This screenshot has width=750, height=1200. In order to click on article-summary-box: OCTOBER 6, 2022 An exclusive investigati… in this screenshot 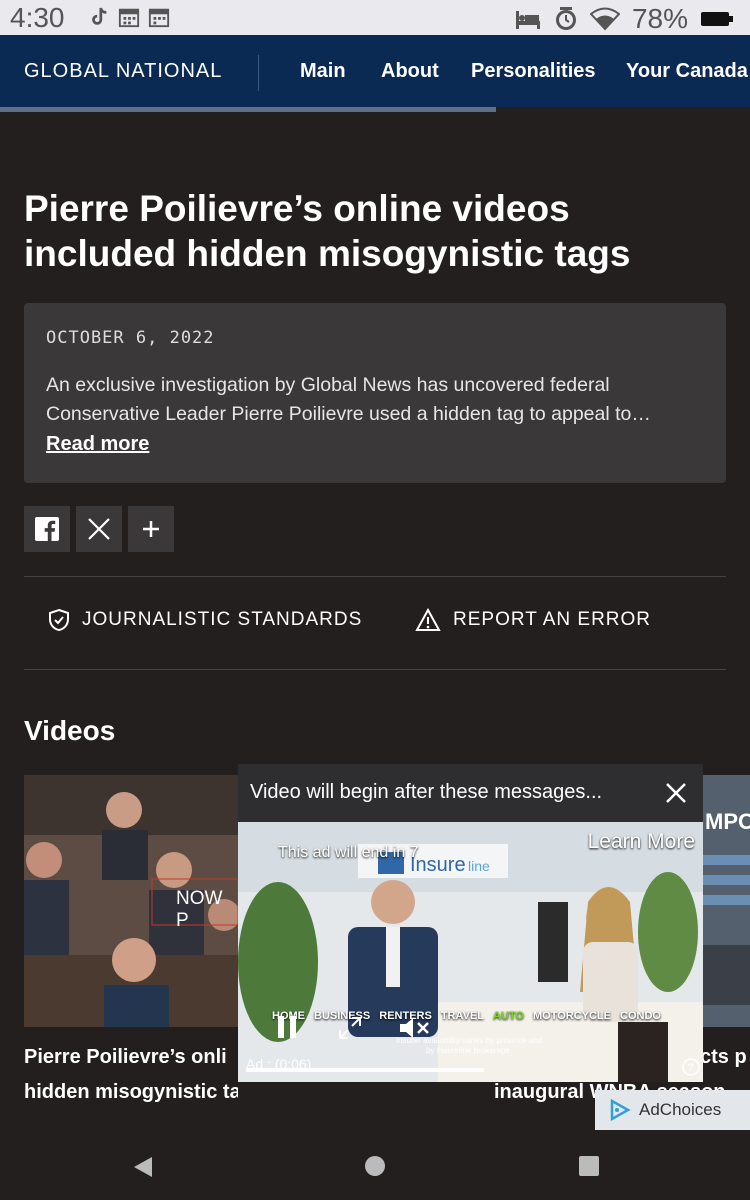, I will do `click(375, 393)`.